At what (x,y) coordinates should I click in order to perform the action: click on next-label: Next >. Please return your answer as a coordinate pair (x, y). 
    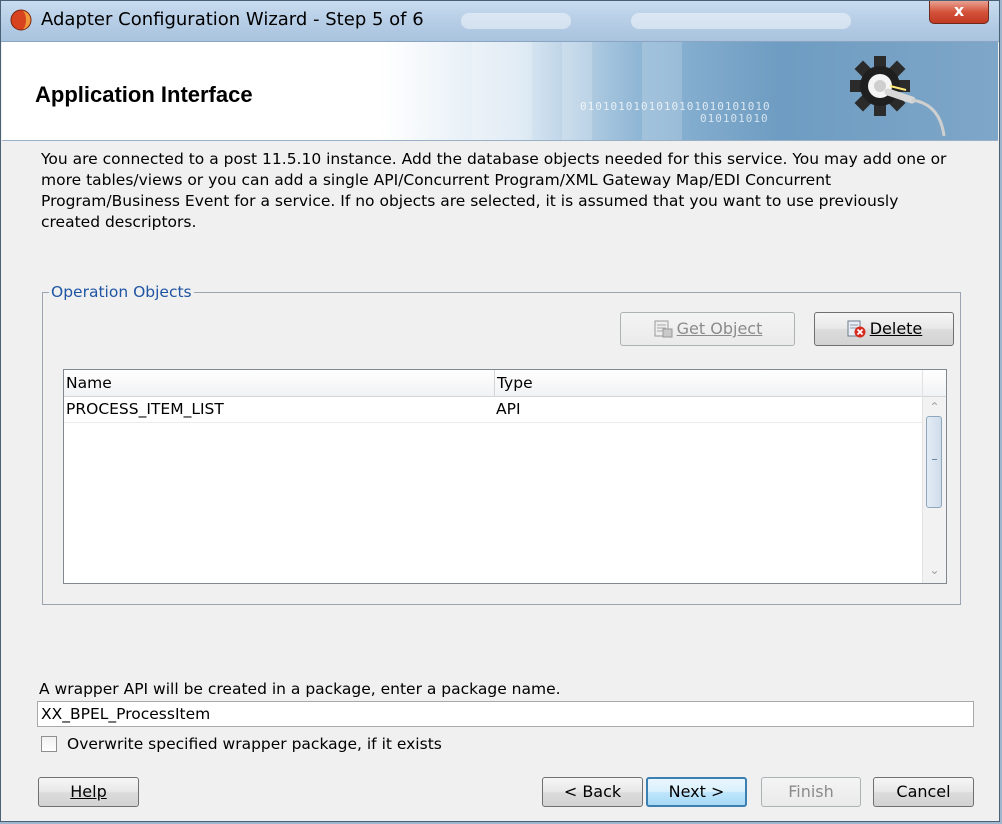
    Looking at the image, I should click on (696, 791).